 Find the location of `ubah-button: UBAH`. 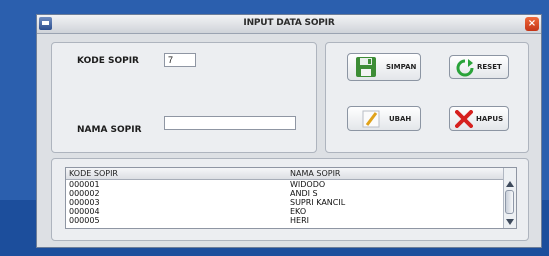

ubah-button: UBAH is located at coordinates (384, 118).